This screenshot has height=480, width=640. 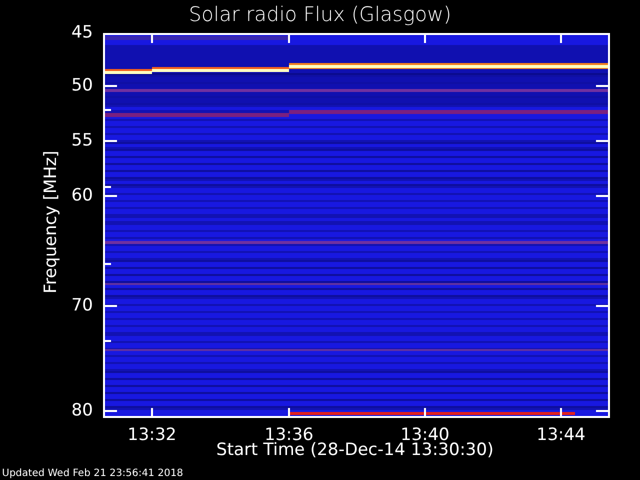 What do you see at coordinates (82, 411) in the screenshot?
I see `y-tick-label: 80` at bounding box center [82, 411].